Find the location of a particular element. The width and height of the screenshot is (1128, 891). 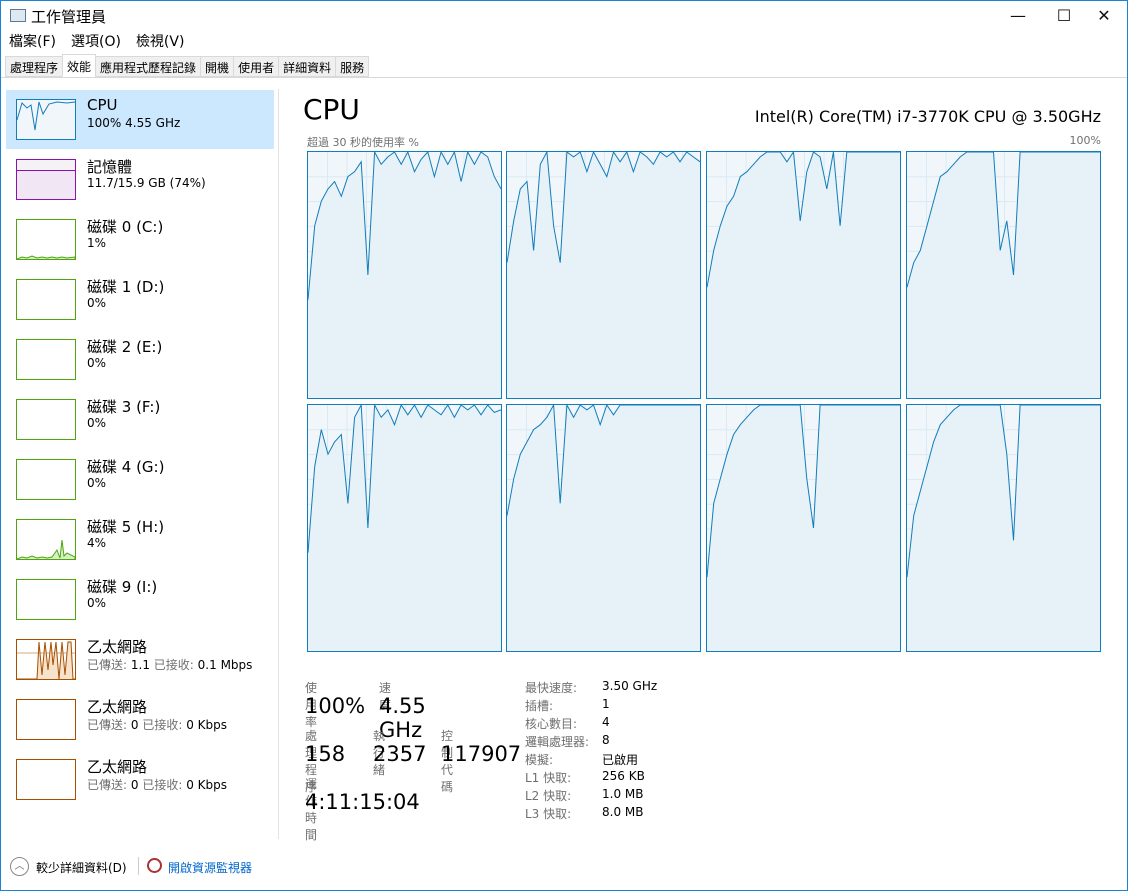

spec-label: 模擬: is located at coordinates (539, 760).